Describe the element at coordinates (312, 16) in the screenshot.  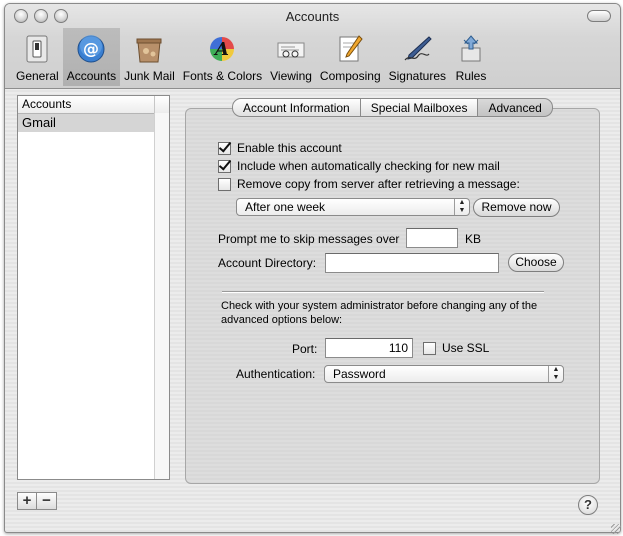
I see `window-title: Accounts` at that location.